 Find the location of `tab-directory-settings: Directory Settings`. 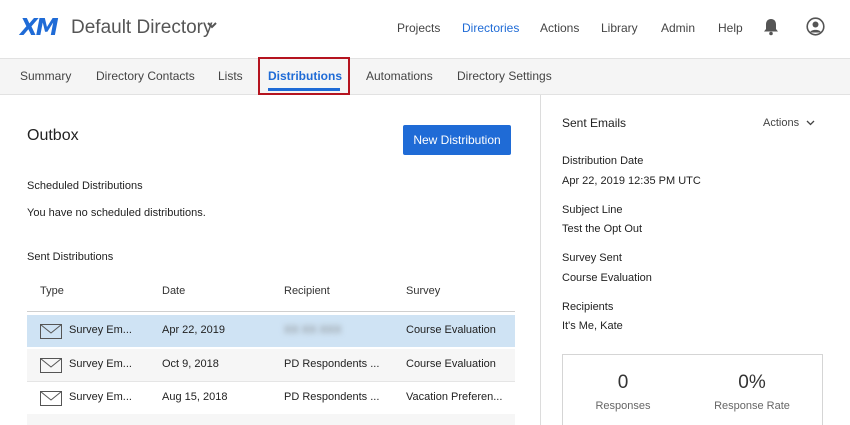

tab-directory-settings: Directory Settings is located at coordinates (504, 76).